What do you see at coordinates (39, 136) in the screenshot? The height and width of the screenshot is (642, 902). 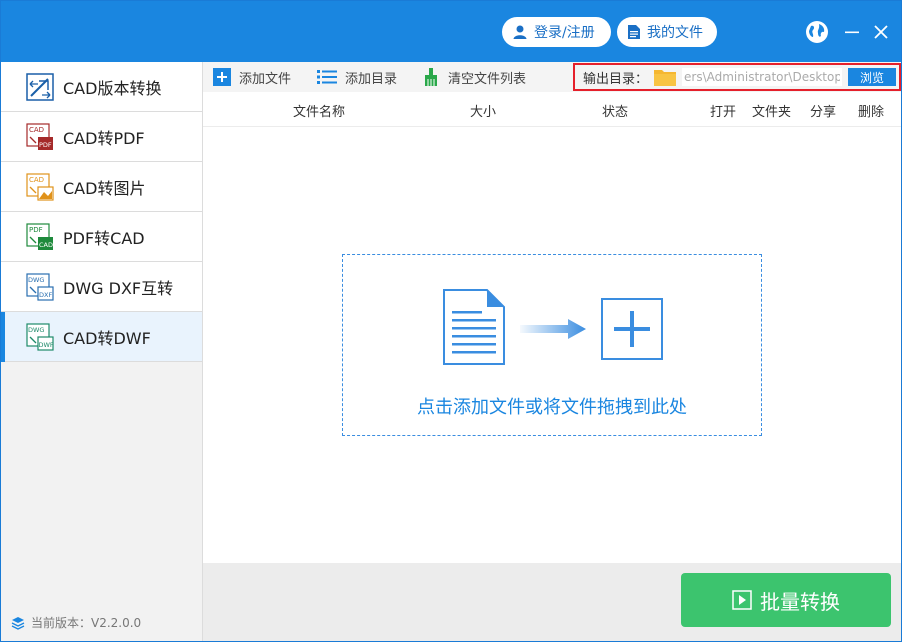 I see `cad-to-pdf-icon: CAD PDF` at bounding box center [39, 136].